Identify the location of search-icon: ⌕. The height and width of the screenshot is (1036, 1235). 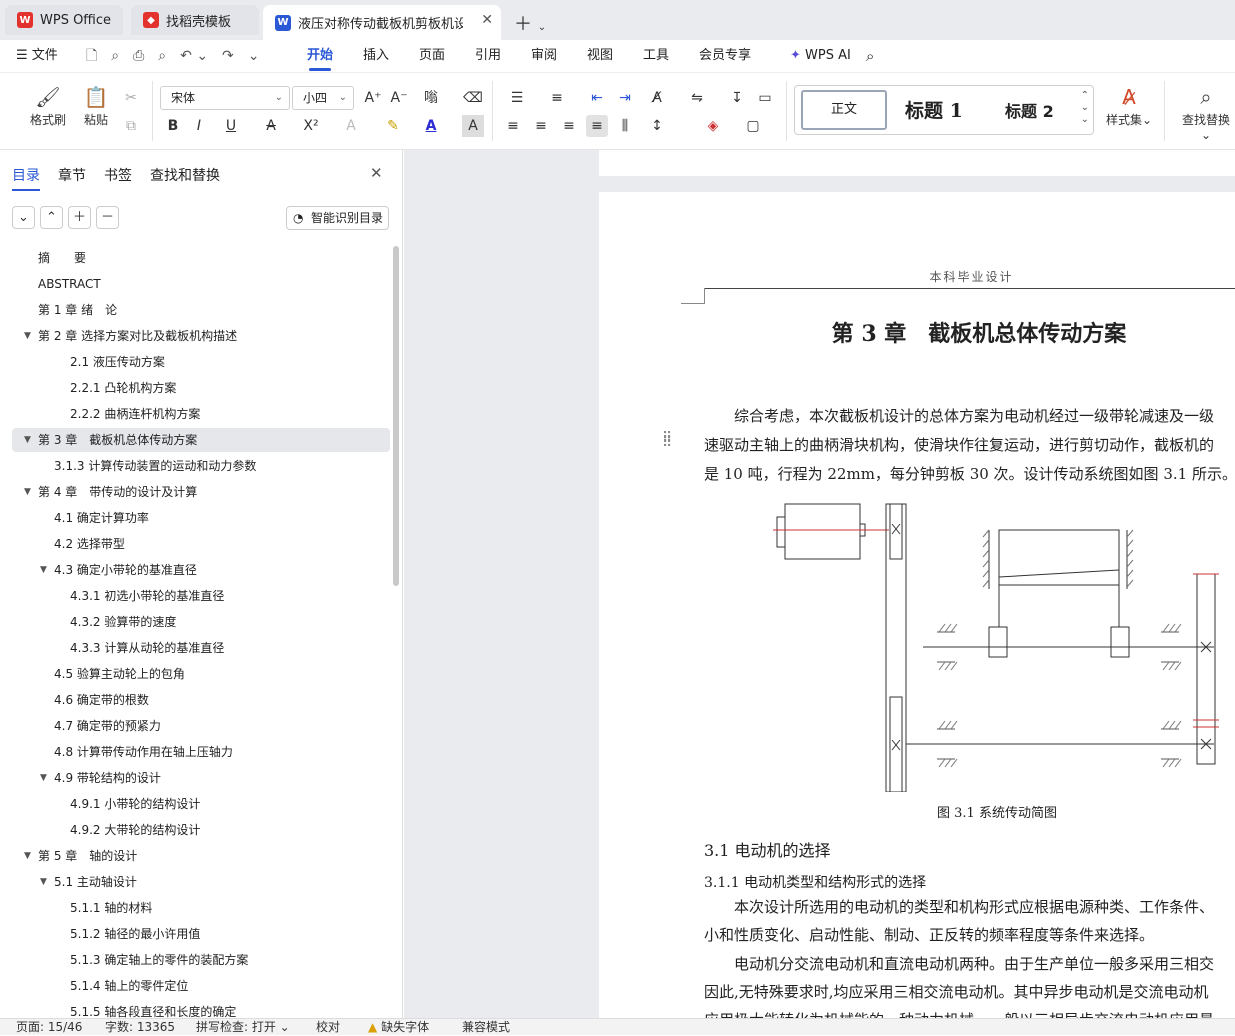
(870, 56).